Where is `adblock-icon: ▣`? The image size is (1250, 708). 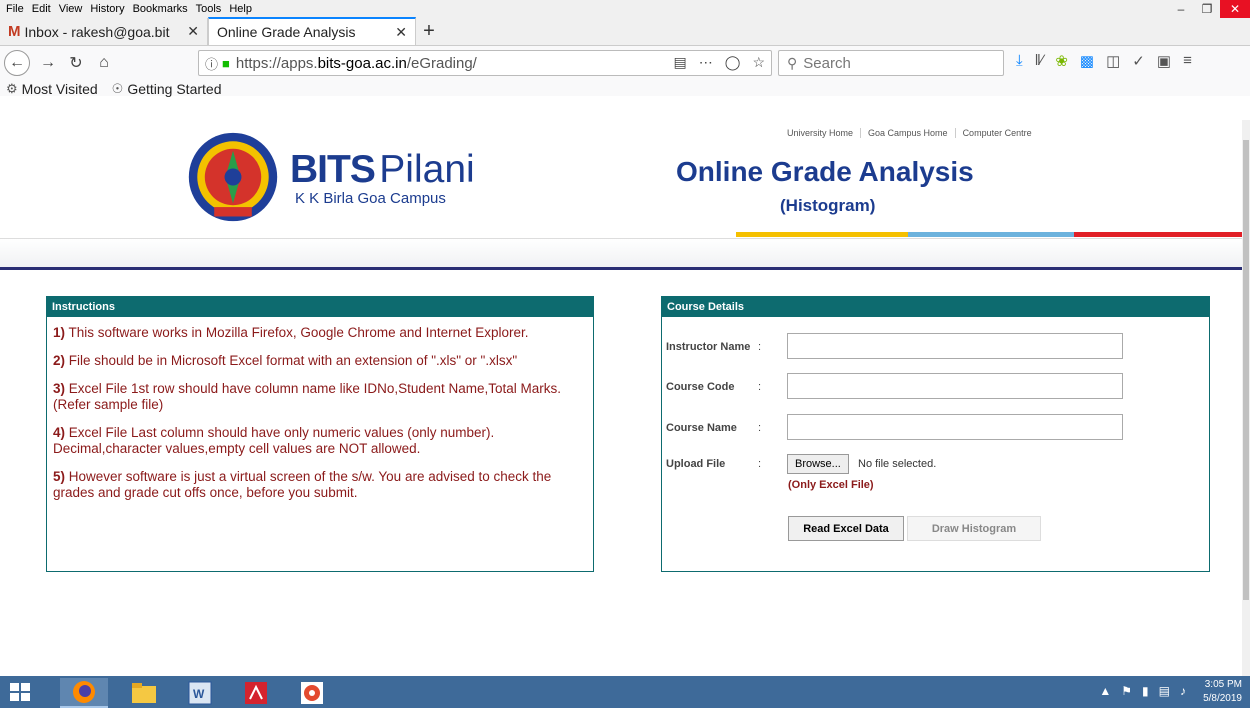
adblock-icon: ▣ is located at coordinates (1164, 61).